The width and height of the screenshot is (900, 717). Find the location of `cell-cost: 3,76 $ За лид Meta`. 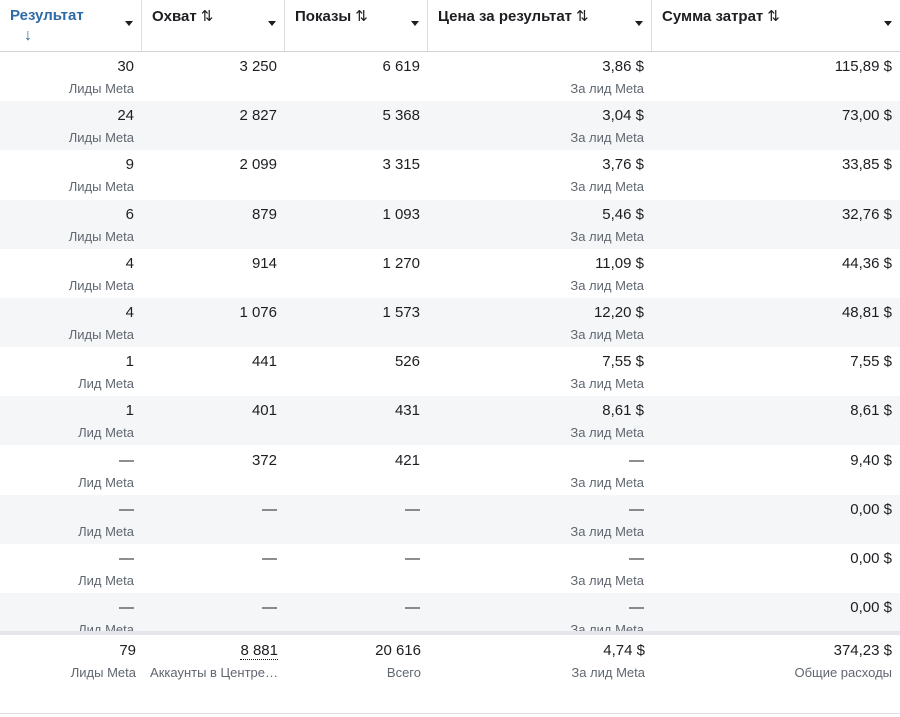

cell-cost: 3,76 $ За лид Meta is located at coordinates (540, 174).